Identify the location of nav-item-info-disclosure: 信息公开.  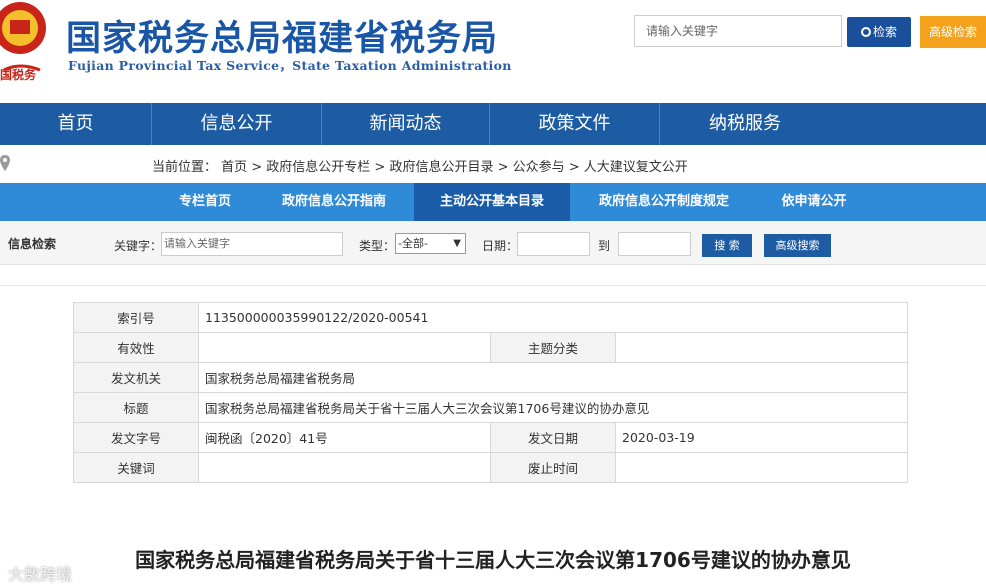
(237, 124).